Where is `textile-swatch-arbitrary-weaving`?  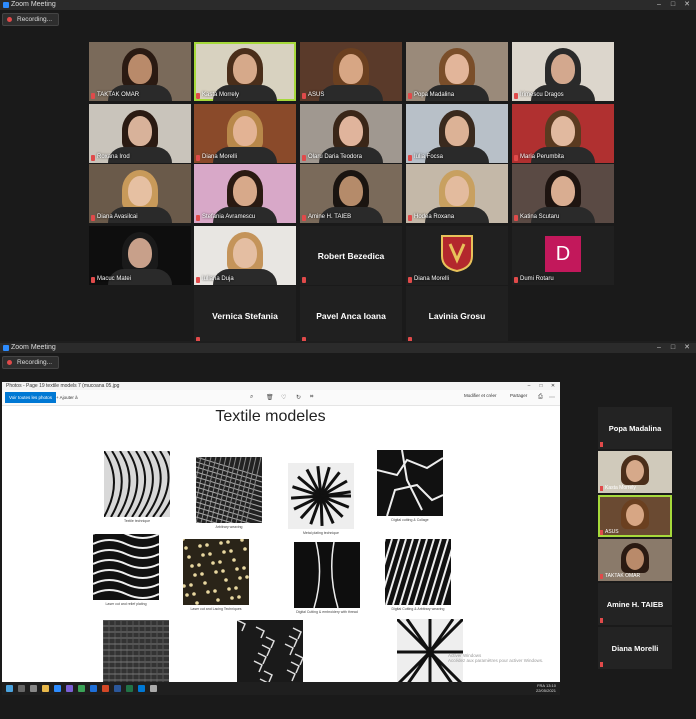 textile-swatch-arbitrary-weaving is located at coordinates (229, 490).